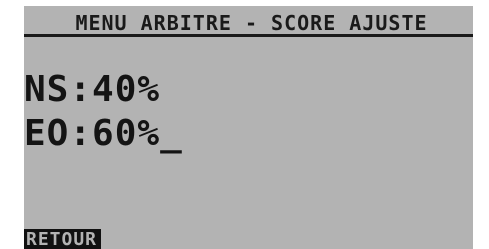 The image size is (489, 249). Describe the element at coordinates (126, 133) in the screenshot. I see `score-value-eo: 60%` at that location.